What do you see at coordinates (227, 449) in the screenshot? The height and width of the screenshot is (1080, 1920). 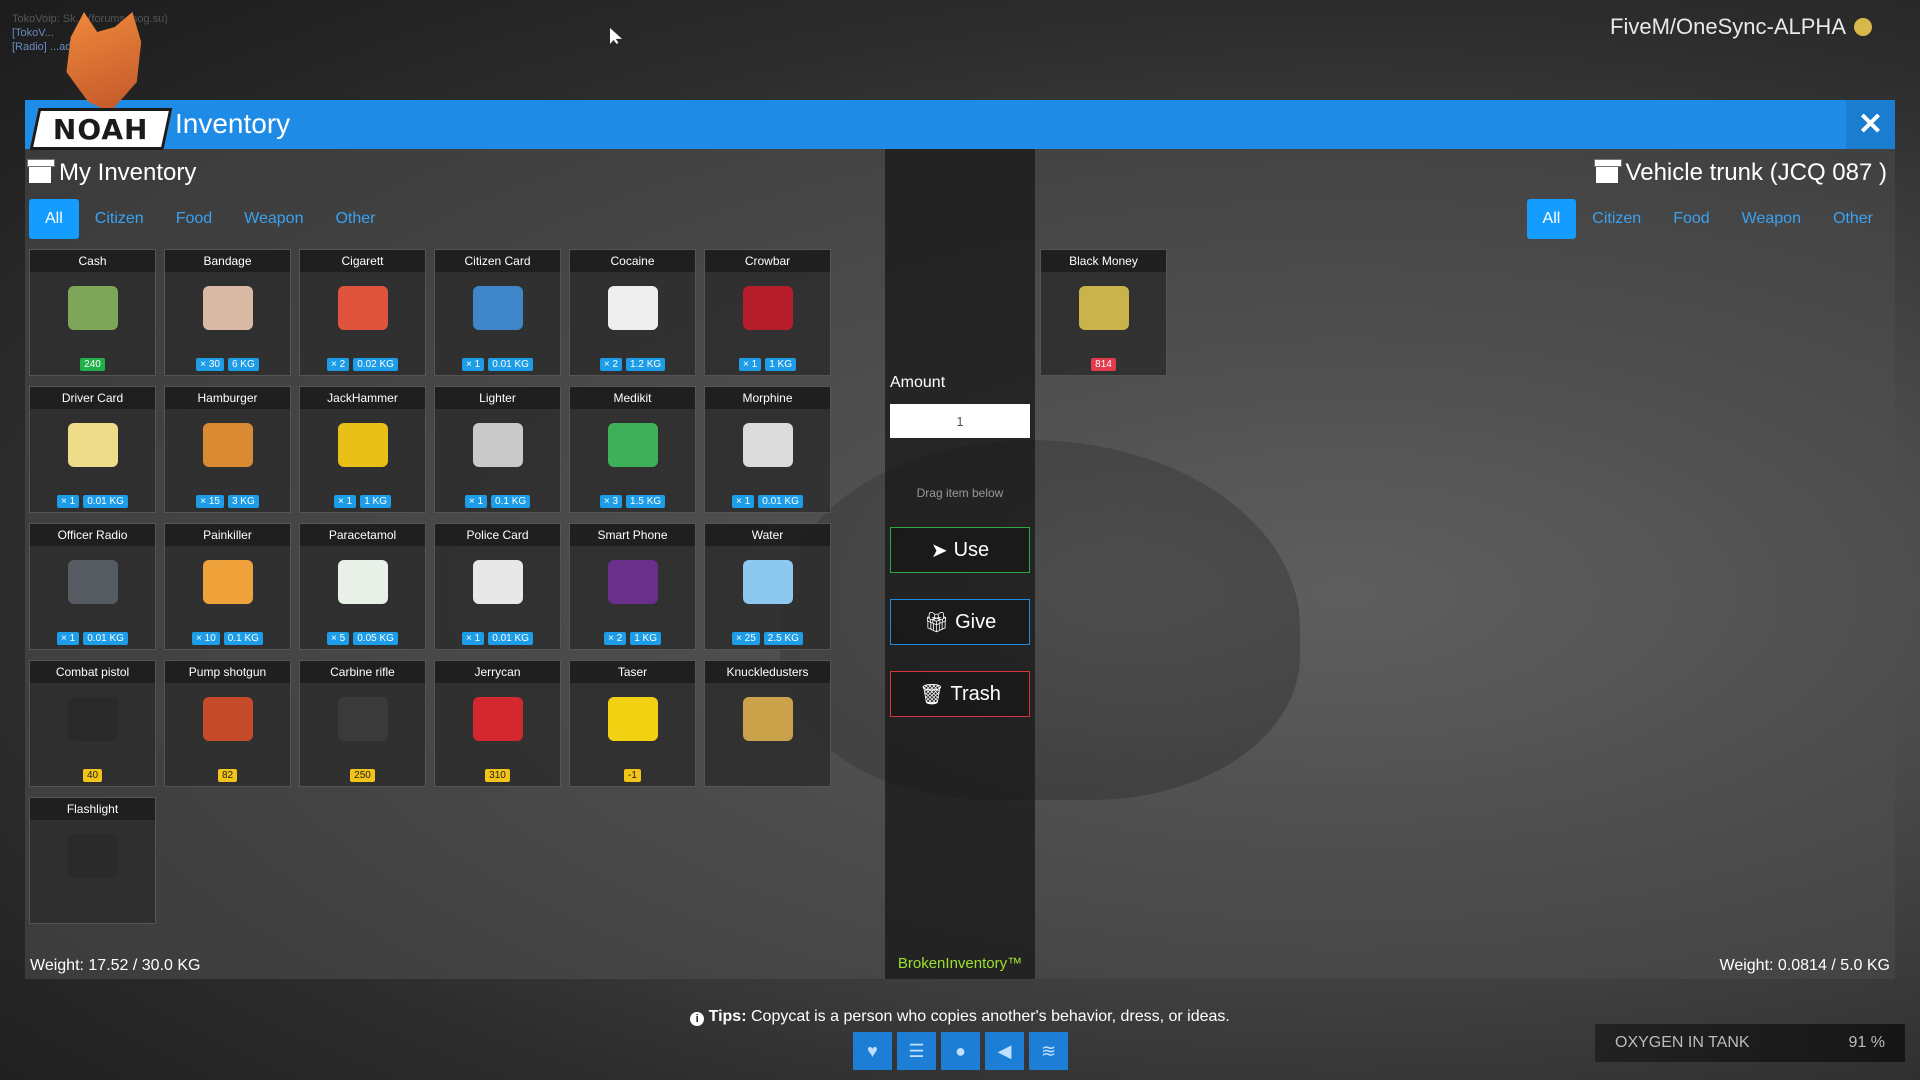 I see `item-slot-hamburger: Hamburger × 15 3 KG` at bounding box center [227, 449].